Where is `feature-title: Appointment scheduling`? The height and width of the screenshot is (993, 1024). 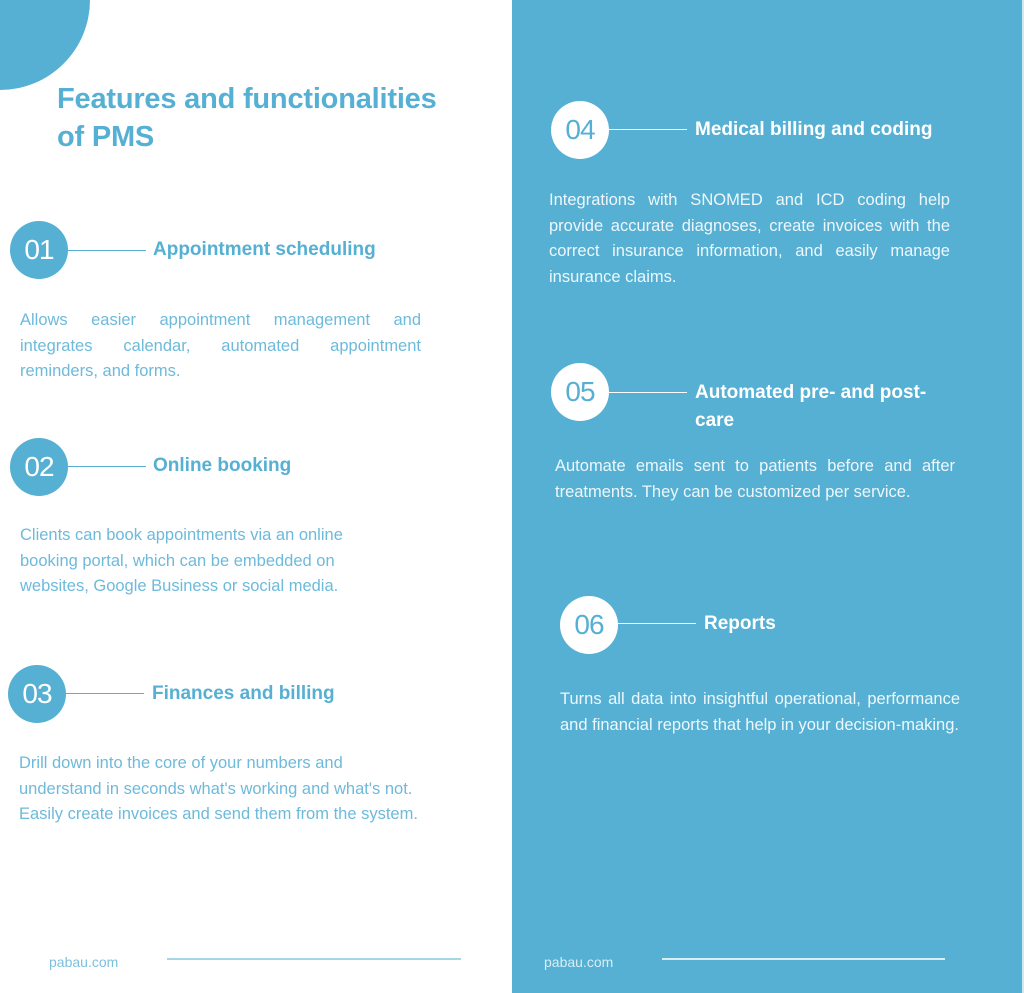 feature-title: Appointment scheduling is located at coordinates (264, 249).